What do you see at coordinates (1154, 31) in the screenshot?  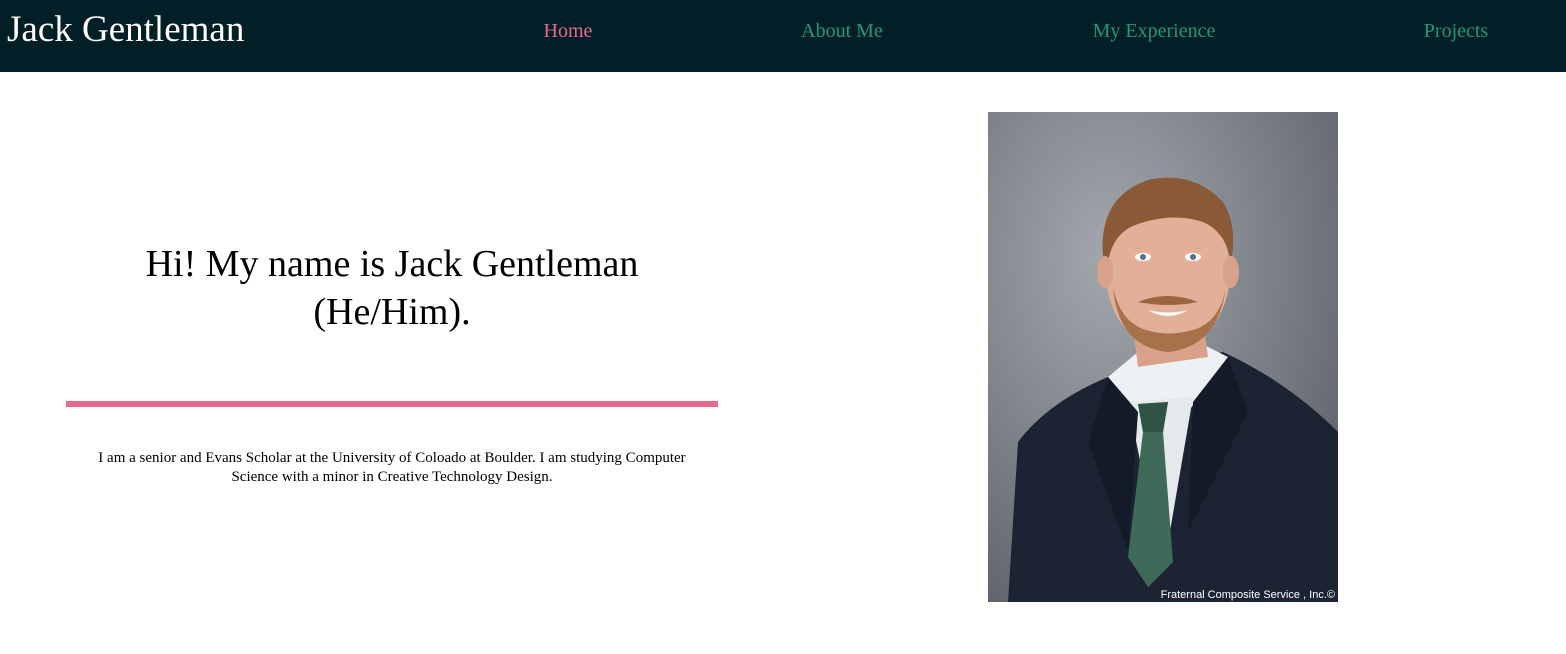 I see `nav-link-my-experience: My Experience` at bounding box center [1154, 31].